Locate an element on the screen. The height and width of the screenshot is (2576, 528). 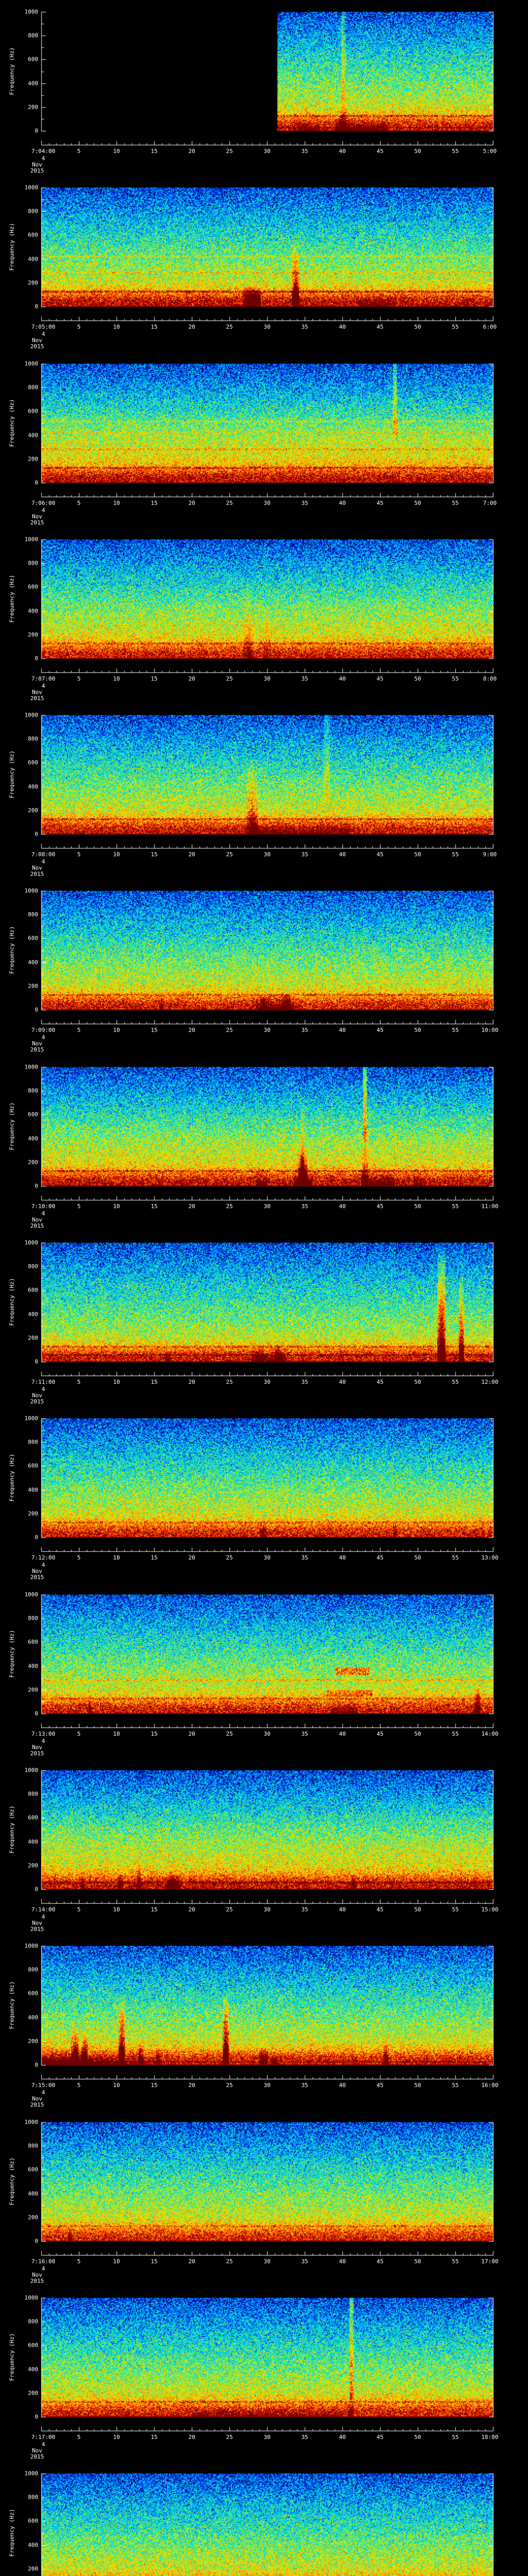
end-time-label: 11:00 is located at coordinates (490, 1206).